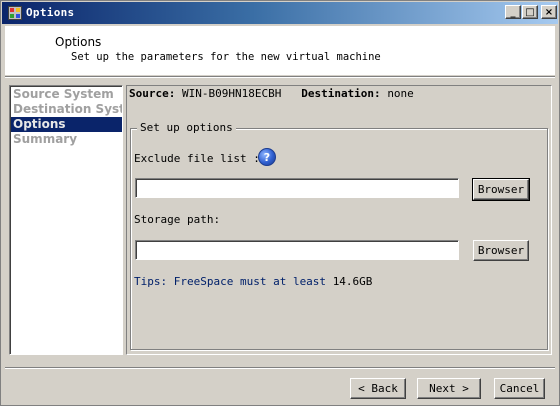  I want to click on tip-value: 14.6GB, so click(352, 281).